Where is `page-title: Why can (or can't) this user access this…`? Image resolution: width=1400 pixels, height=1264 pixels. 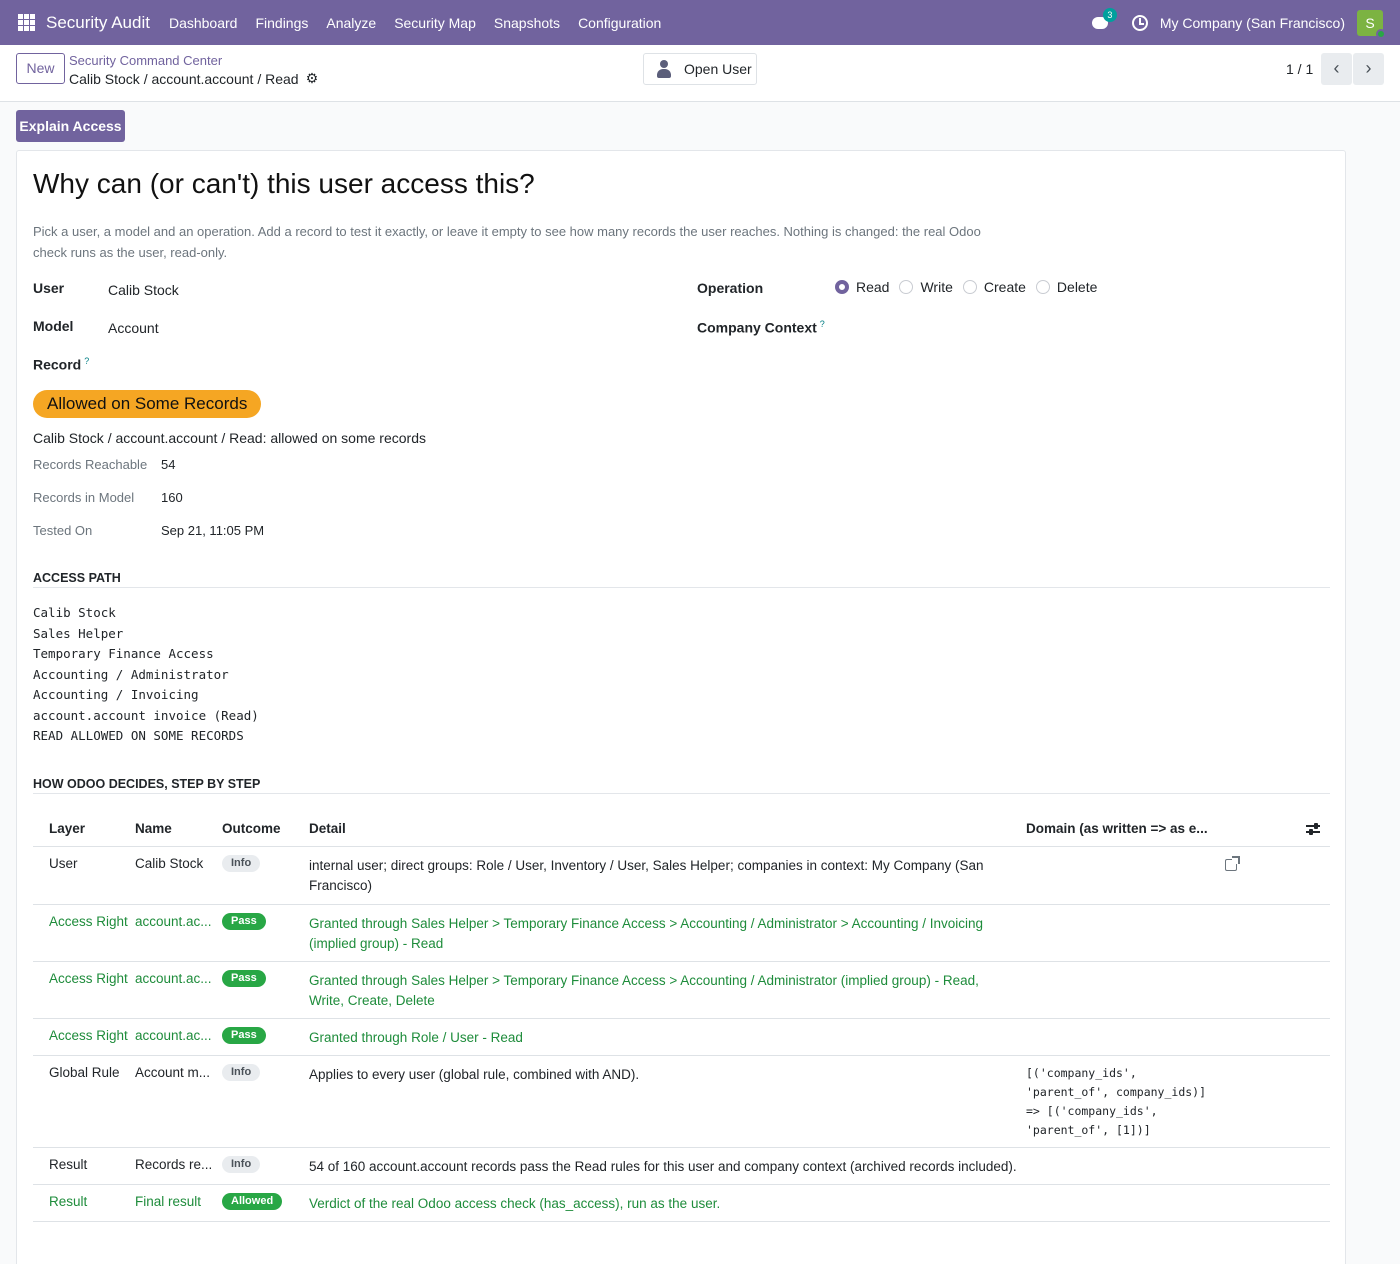 page-title: Why can (or can't) this user access this… is located at coordinates (284, 183).